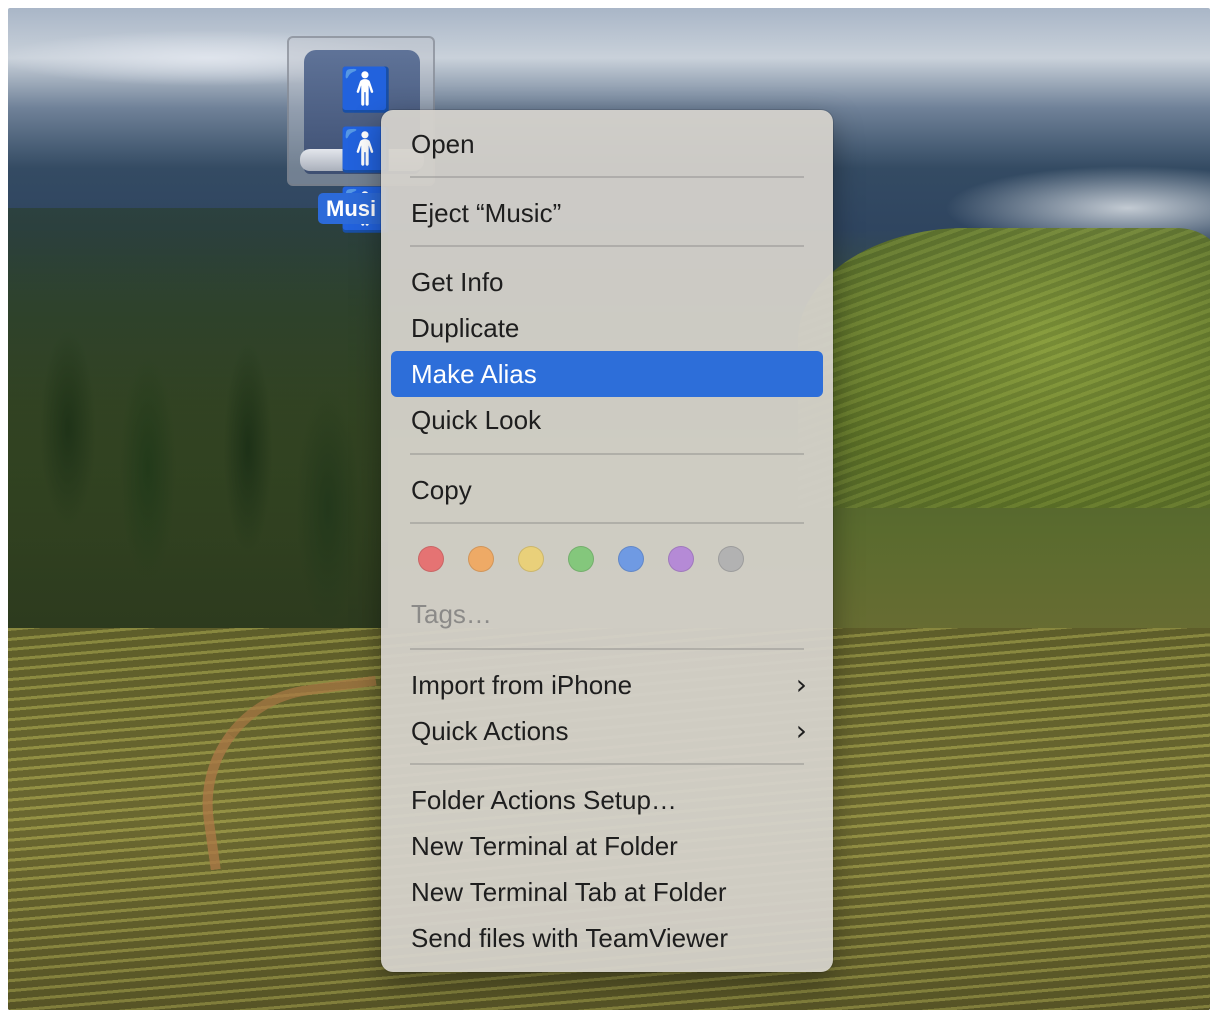 This screenshot has width=1210, height=1010. What do you see at coordinates (607, 938) in the screenshot?
I see `menu-item-send-files-teamviewer: Send files with TeamViewer` at bounding box center [607, 938].